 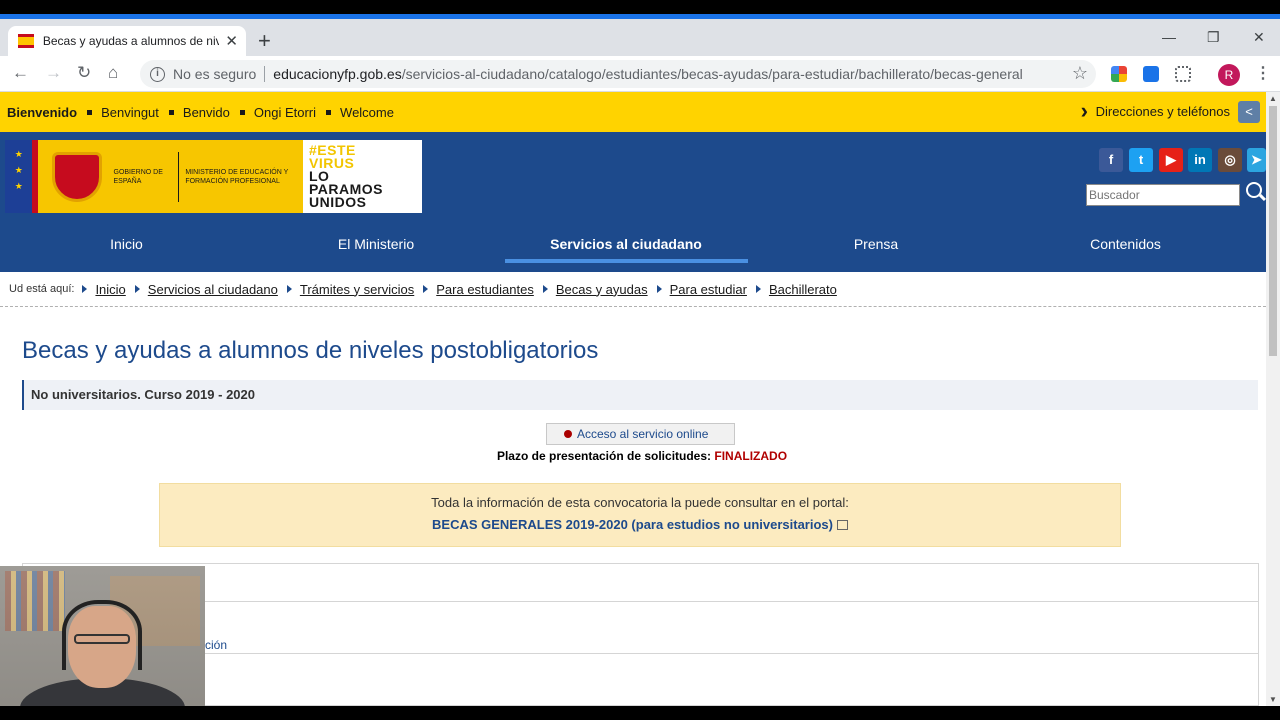 What do you see at coordinates (231, 41) in the screenshot?
I see `tab-close-icon: ✕` at bounding box center [231, 41].